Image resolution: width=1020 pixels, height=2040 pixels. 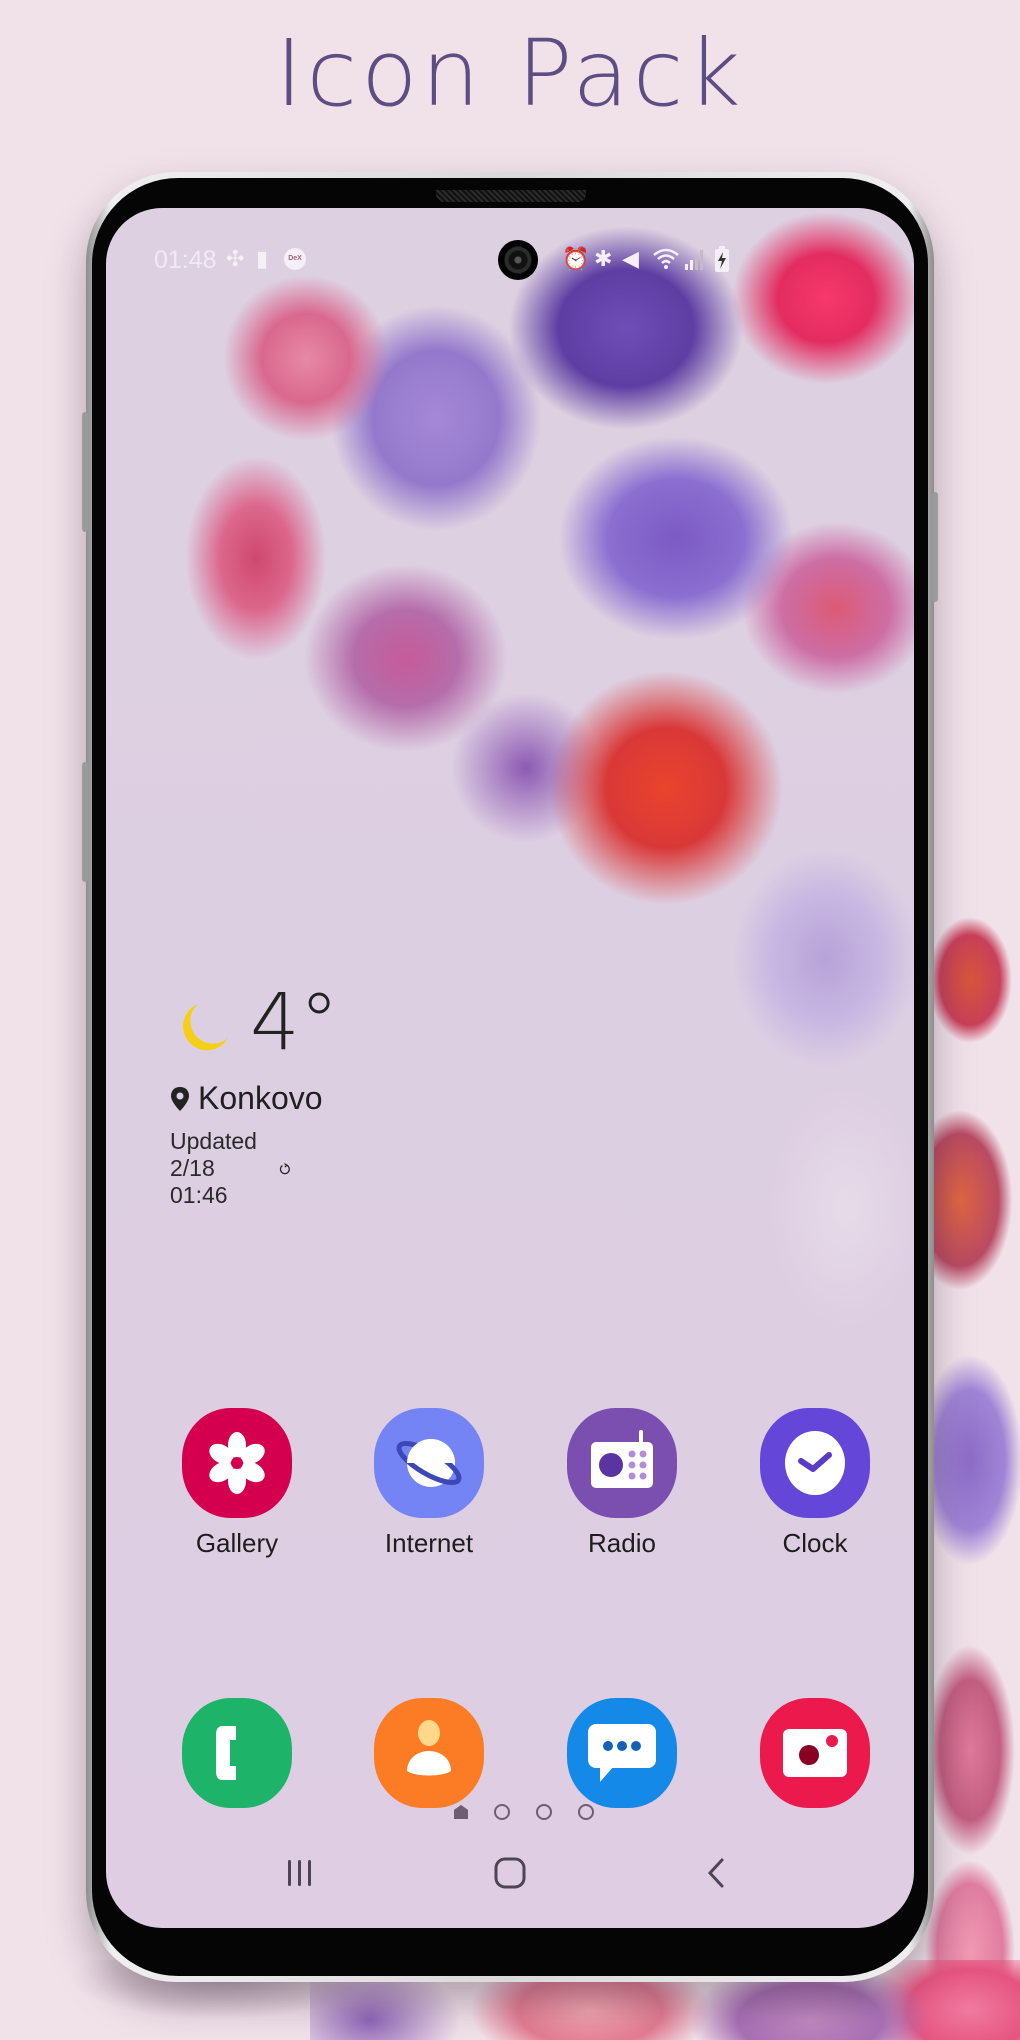 What do you see at coordinates (85, 472) in the screenshot?
I see `volume-button` at bounding box center [85, 472].